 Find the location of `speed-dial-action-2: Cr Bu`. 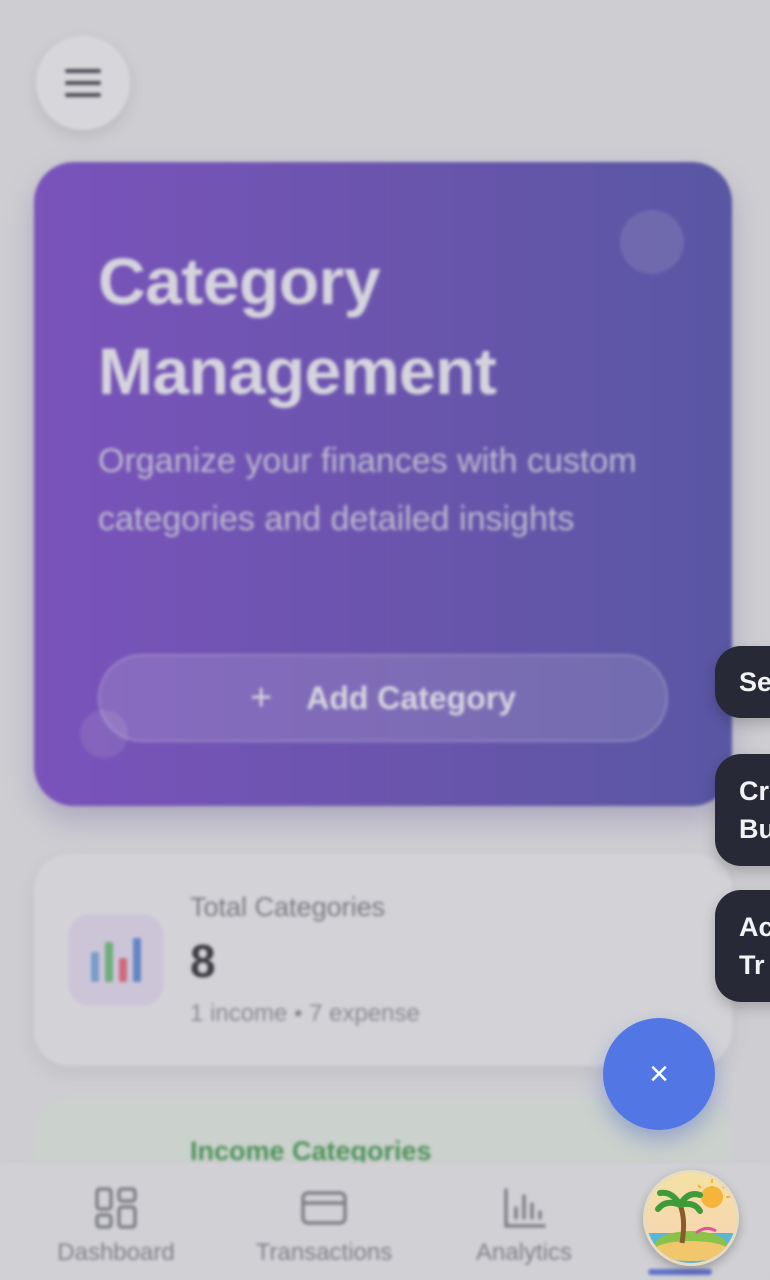

speed-dial-action-2: Cr Bu is located at coordinates (742, 810).